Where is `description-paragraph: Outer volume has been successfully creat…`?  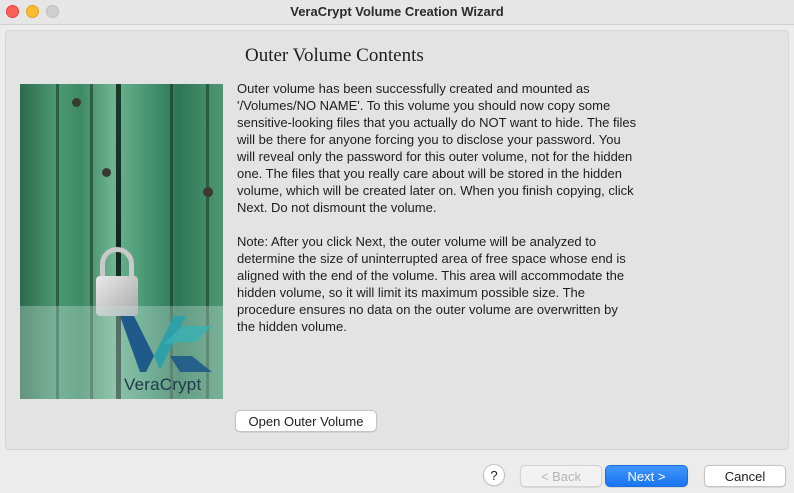 description-paragraph: Outer volume has been successfully creat… is located at coordinates (437, 148).